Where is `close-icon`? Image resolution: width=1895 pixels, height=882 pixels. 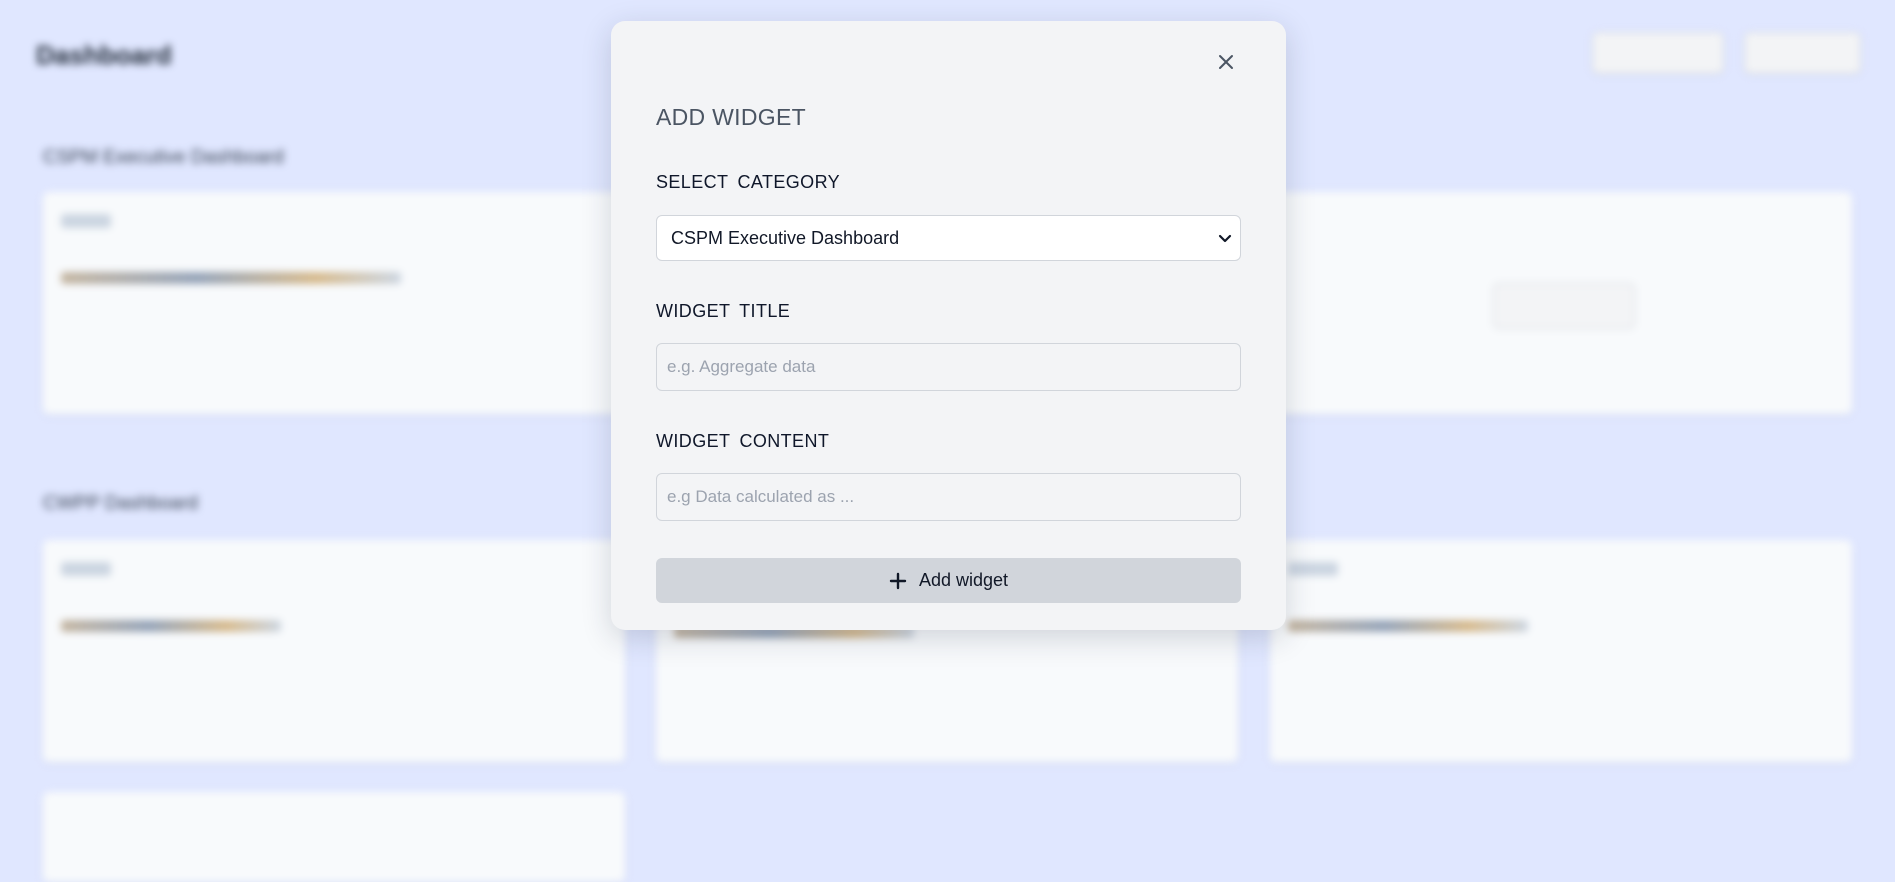 close-icon is located at coordinates (1226, 62).